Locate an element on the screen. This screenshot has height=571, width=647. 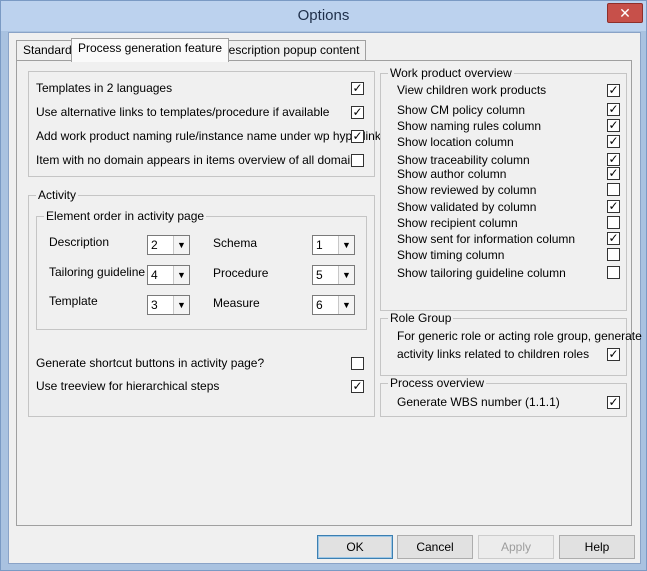
tailoring-guideline-order-select: 4 ▼ is located at coordinates (168, 275).